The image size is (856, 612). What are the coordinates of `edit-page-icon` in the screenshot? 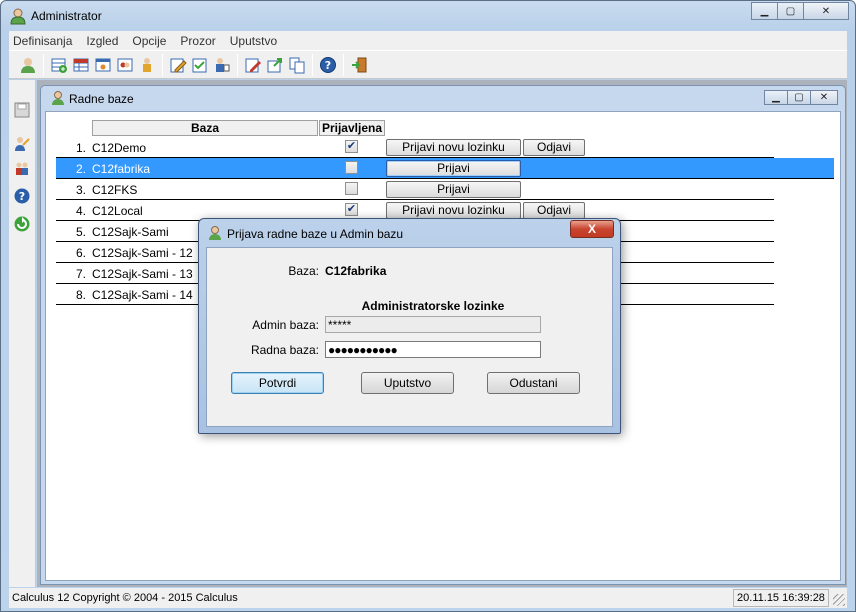 It's located at (253, 65).